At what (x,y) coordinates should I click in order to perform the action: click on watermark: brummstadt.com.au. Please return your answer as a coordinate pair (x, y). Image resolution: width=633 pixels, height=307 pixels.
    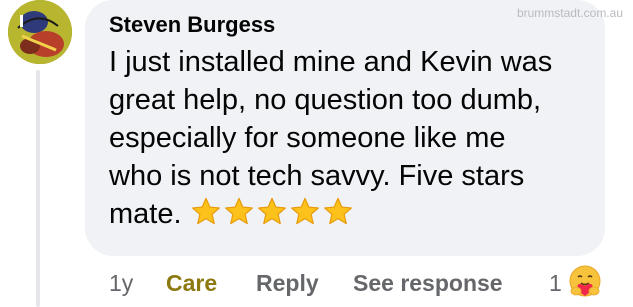
    Looking at the image, I should click on (569, 13).